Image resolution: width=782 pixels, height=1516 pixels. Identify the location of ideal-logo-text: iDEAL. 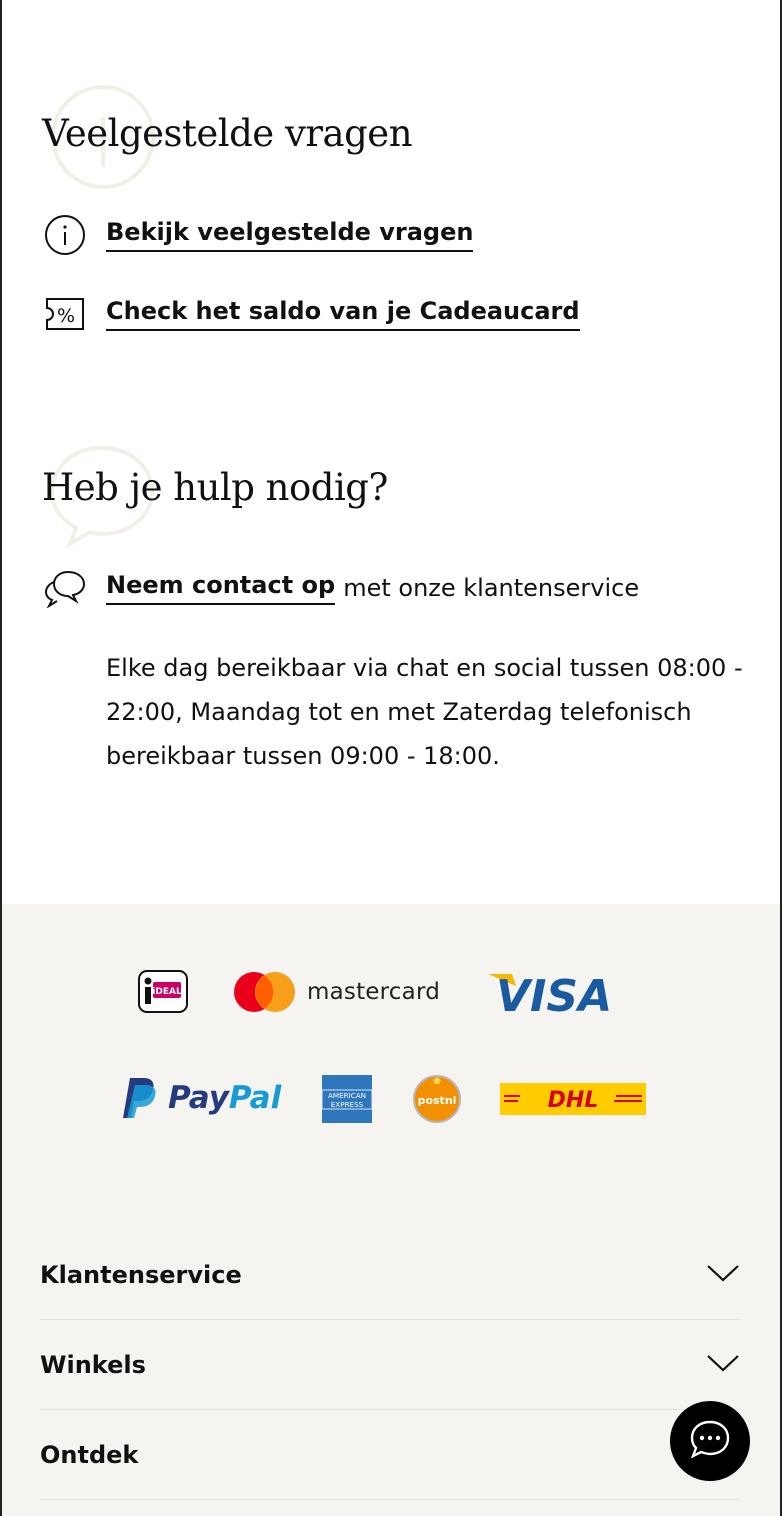
(167, 992).